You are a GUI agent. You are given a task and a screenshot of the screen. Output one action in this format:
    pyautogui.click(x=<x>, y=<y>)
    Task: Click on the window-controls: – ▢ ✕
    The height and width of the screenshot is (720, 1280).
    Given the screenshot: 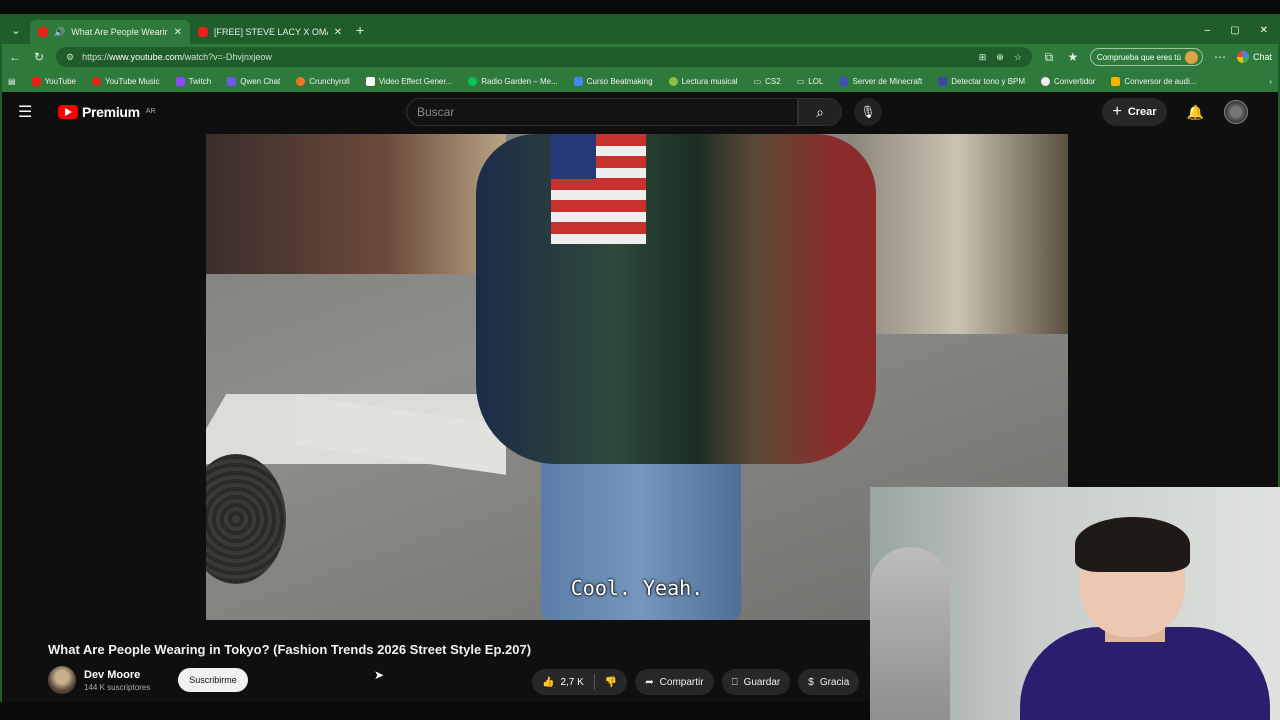 What is the action you would take?
    pyautogui.click(x=1241, y=30)
    